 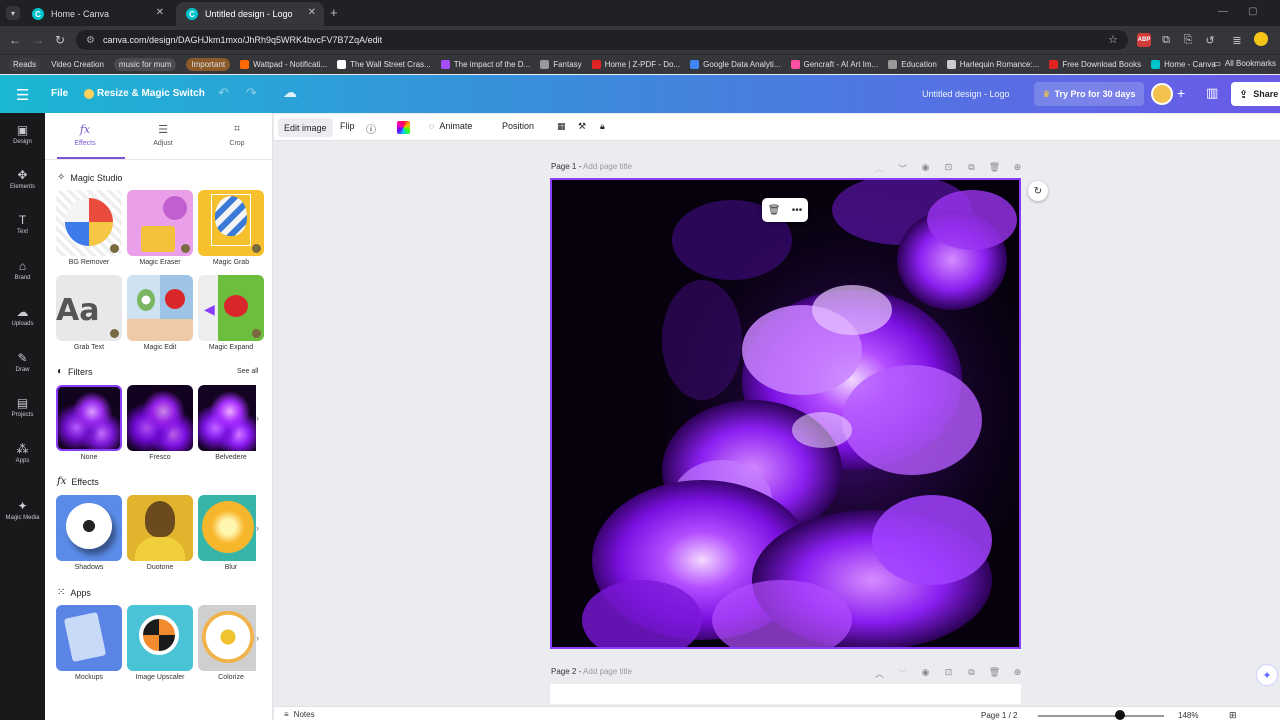 What do you see at coordinates (22, 270) in the screenshot?
I see `rail-item-brand: ⌂ Brand` at bounding box center [22, 270].